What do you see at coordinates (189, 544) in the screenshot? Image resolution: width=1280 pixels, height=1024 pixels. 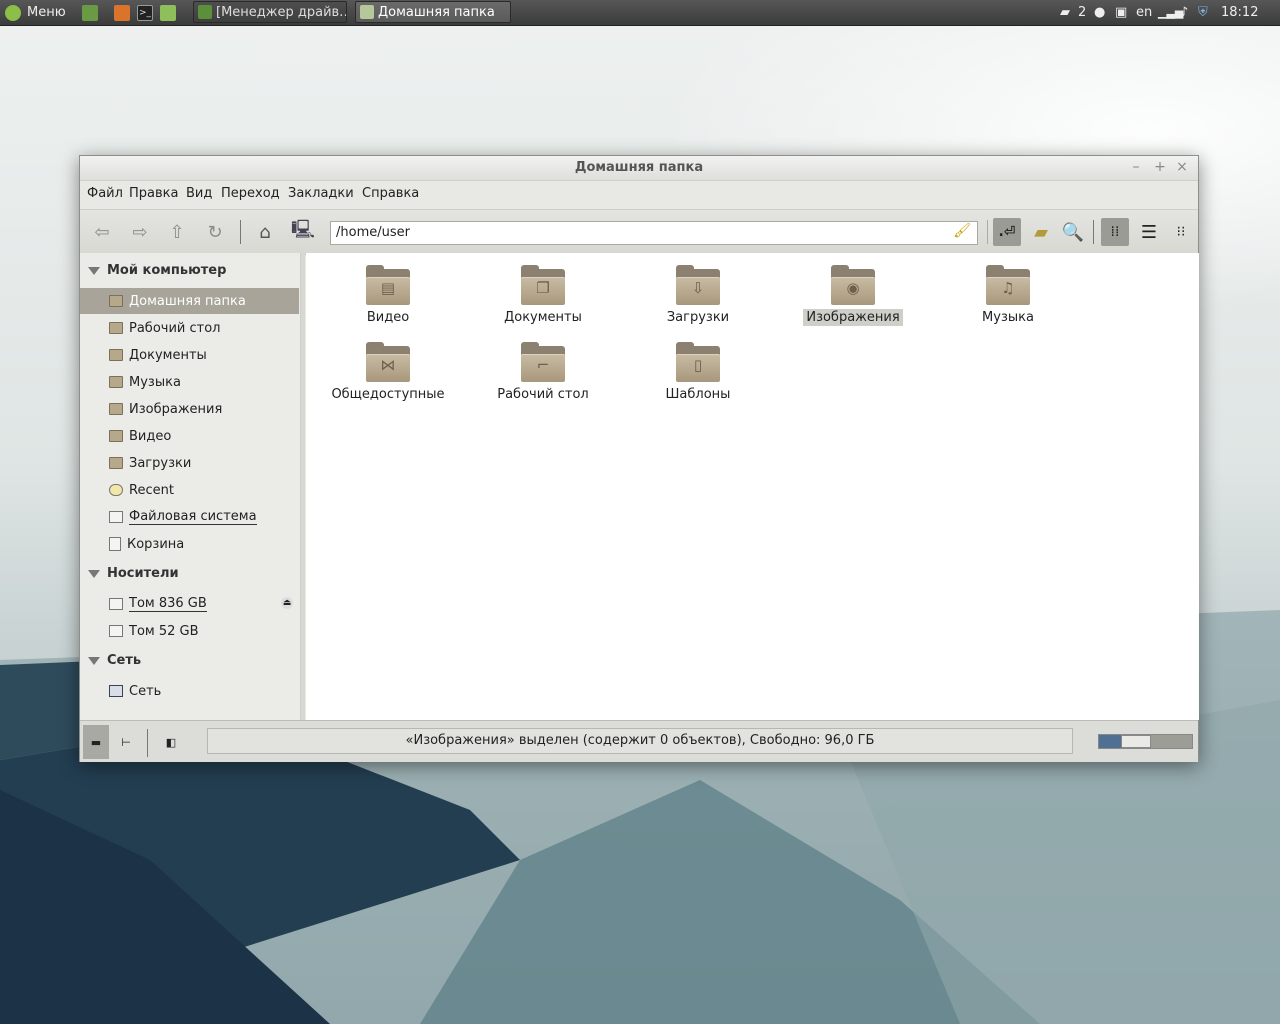 I see `sidebar-item-trash: Корзина` at bounding box center [189, 544].